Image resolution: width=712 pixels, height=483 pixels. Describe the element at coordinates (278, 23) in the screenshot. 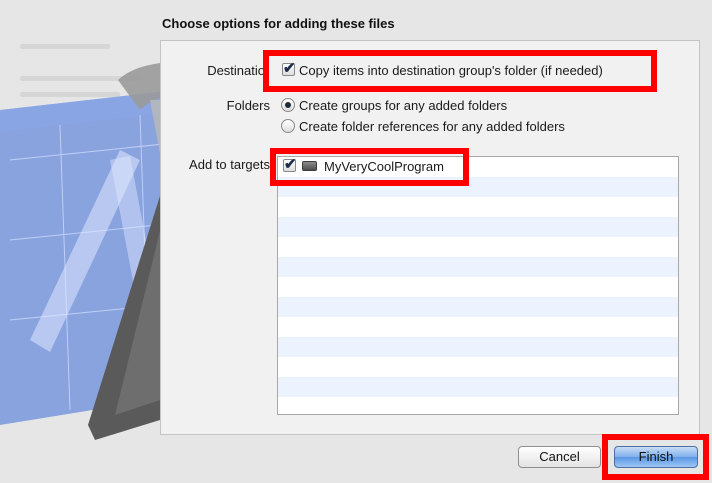

I see `sheet-title: Choose options for adding these files` at that location.